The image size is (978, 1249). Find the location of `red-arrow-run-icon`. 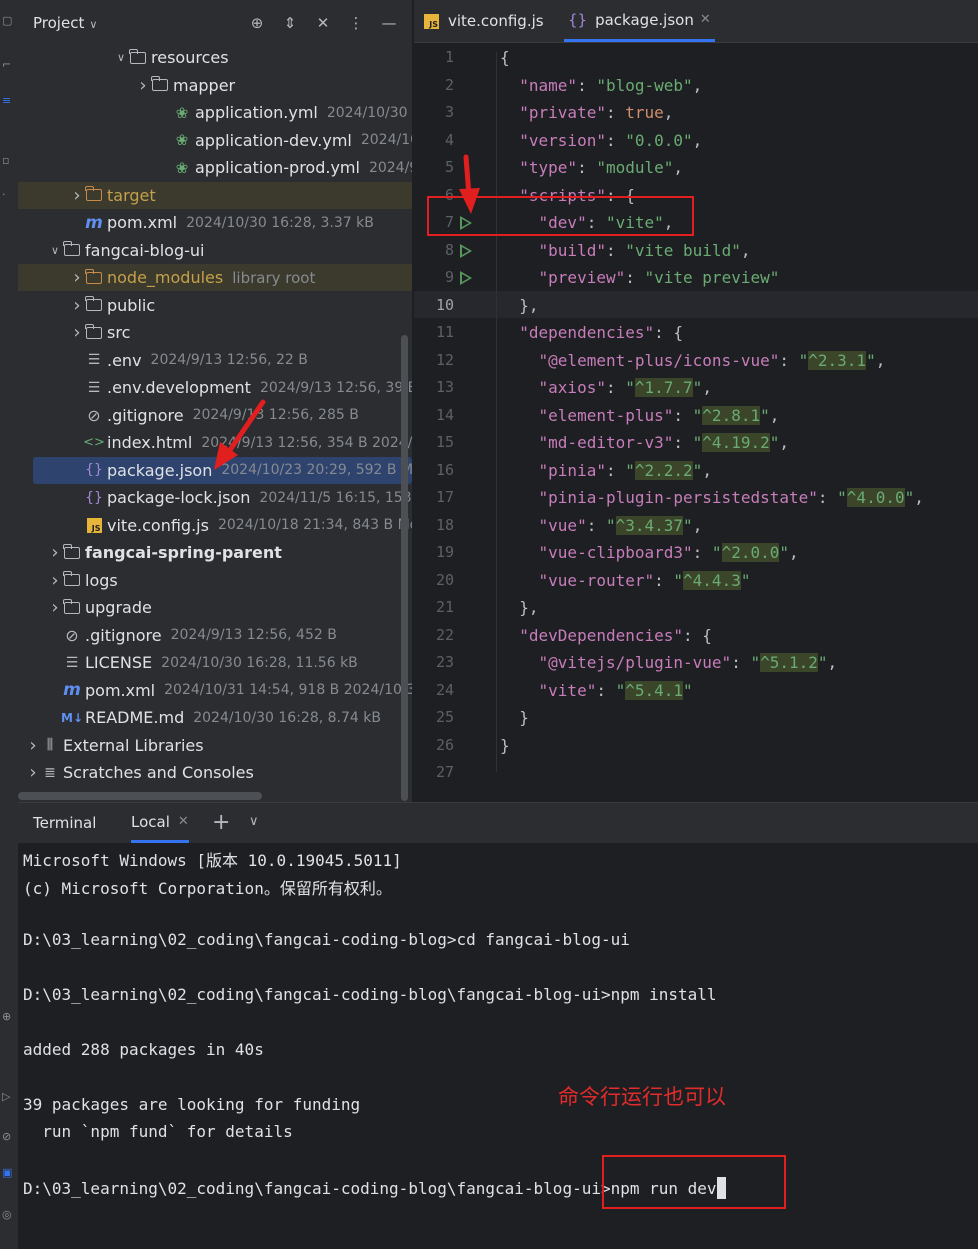

red-arrow-run-icon is located at coordinates (469, 184).